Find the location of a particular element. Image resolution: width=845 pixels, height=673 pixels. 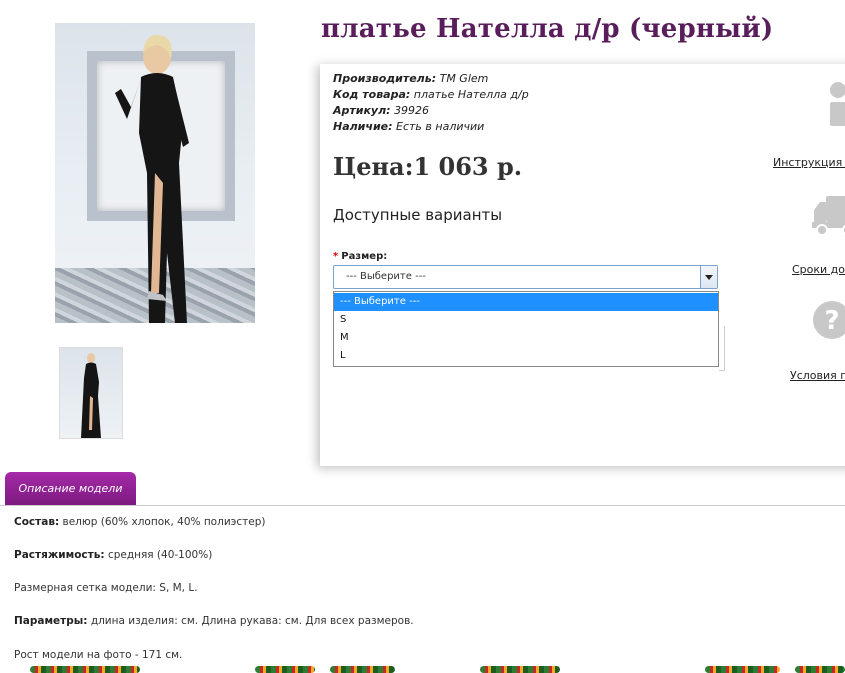

meta-product-code: Код товара: платье Нателла д/р is located at coordinates (431, 94).